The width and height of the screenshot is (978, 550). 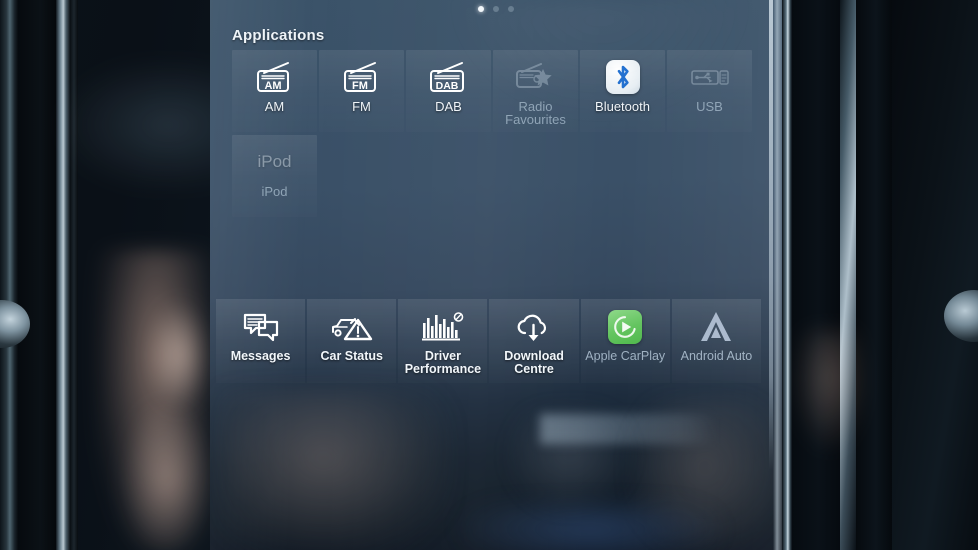 I want to click on screen-bevel-right-highlight, so click(x=771, y=235).